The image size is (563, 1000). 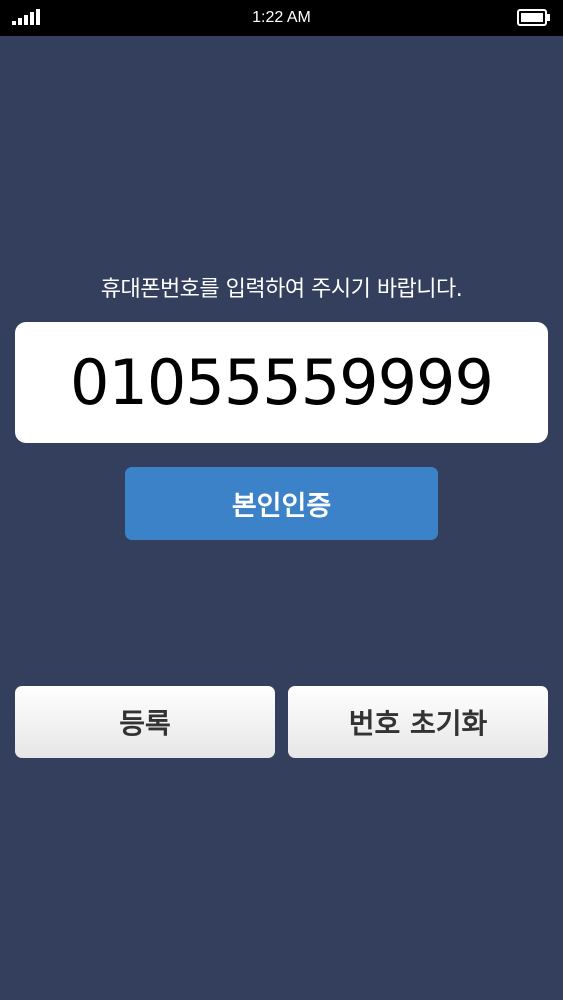 What do you see at coordinates (533, 17) in the screenshot?
I see `battery-icon` at bounding box center [533, 17].